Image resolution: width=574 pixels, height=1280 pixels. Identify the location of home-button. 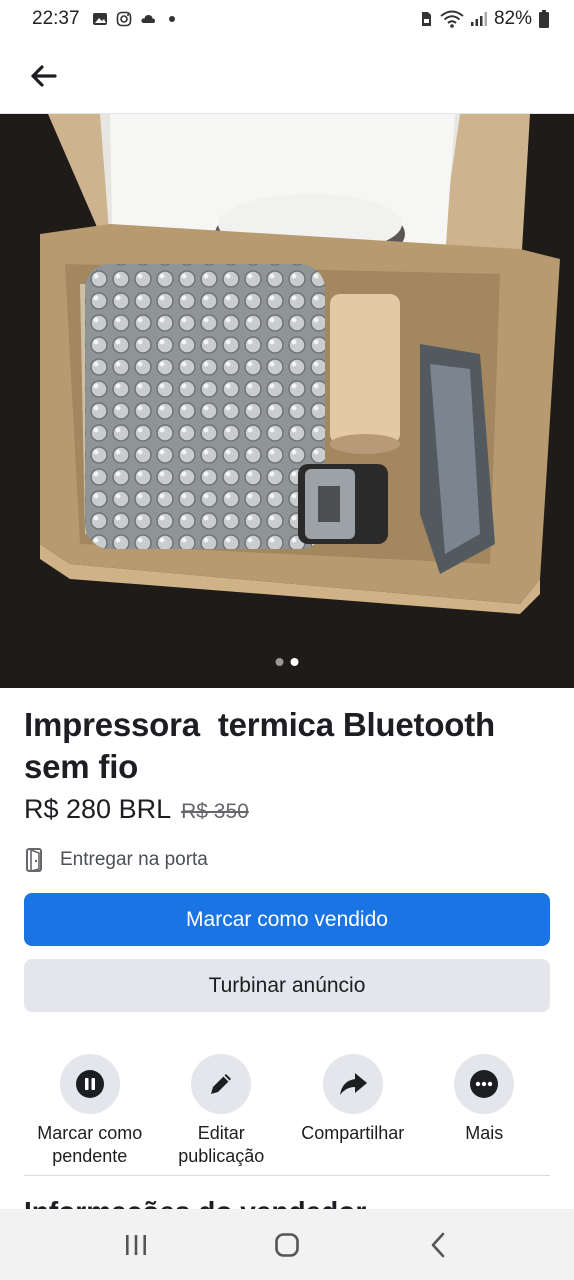
(287, 1245).